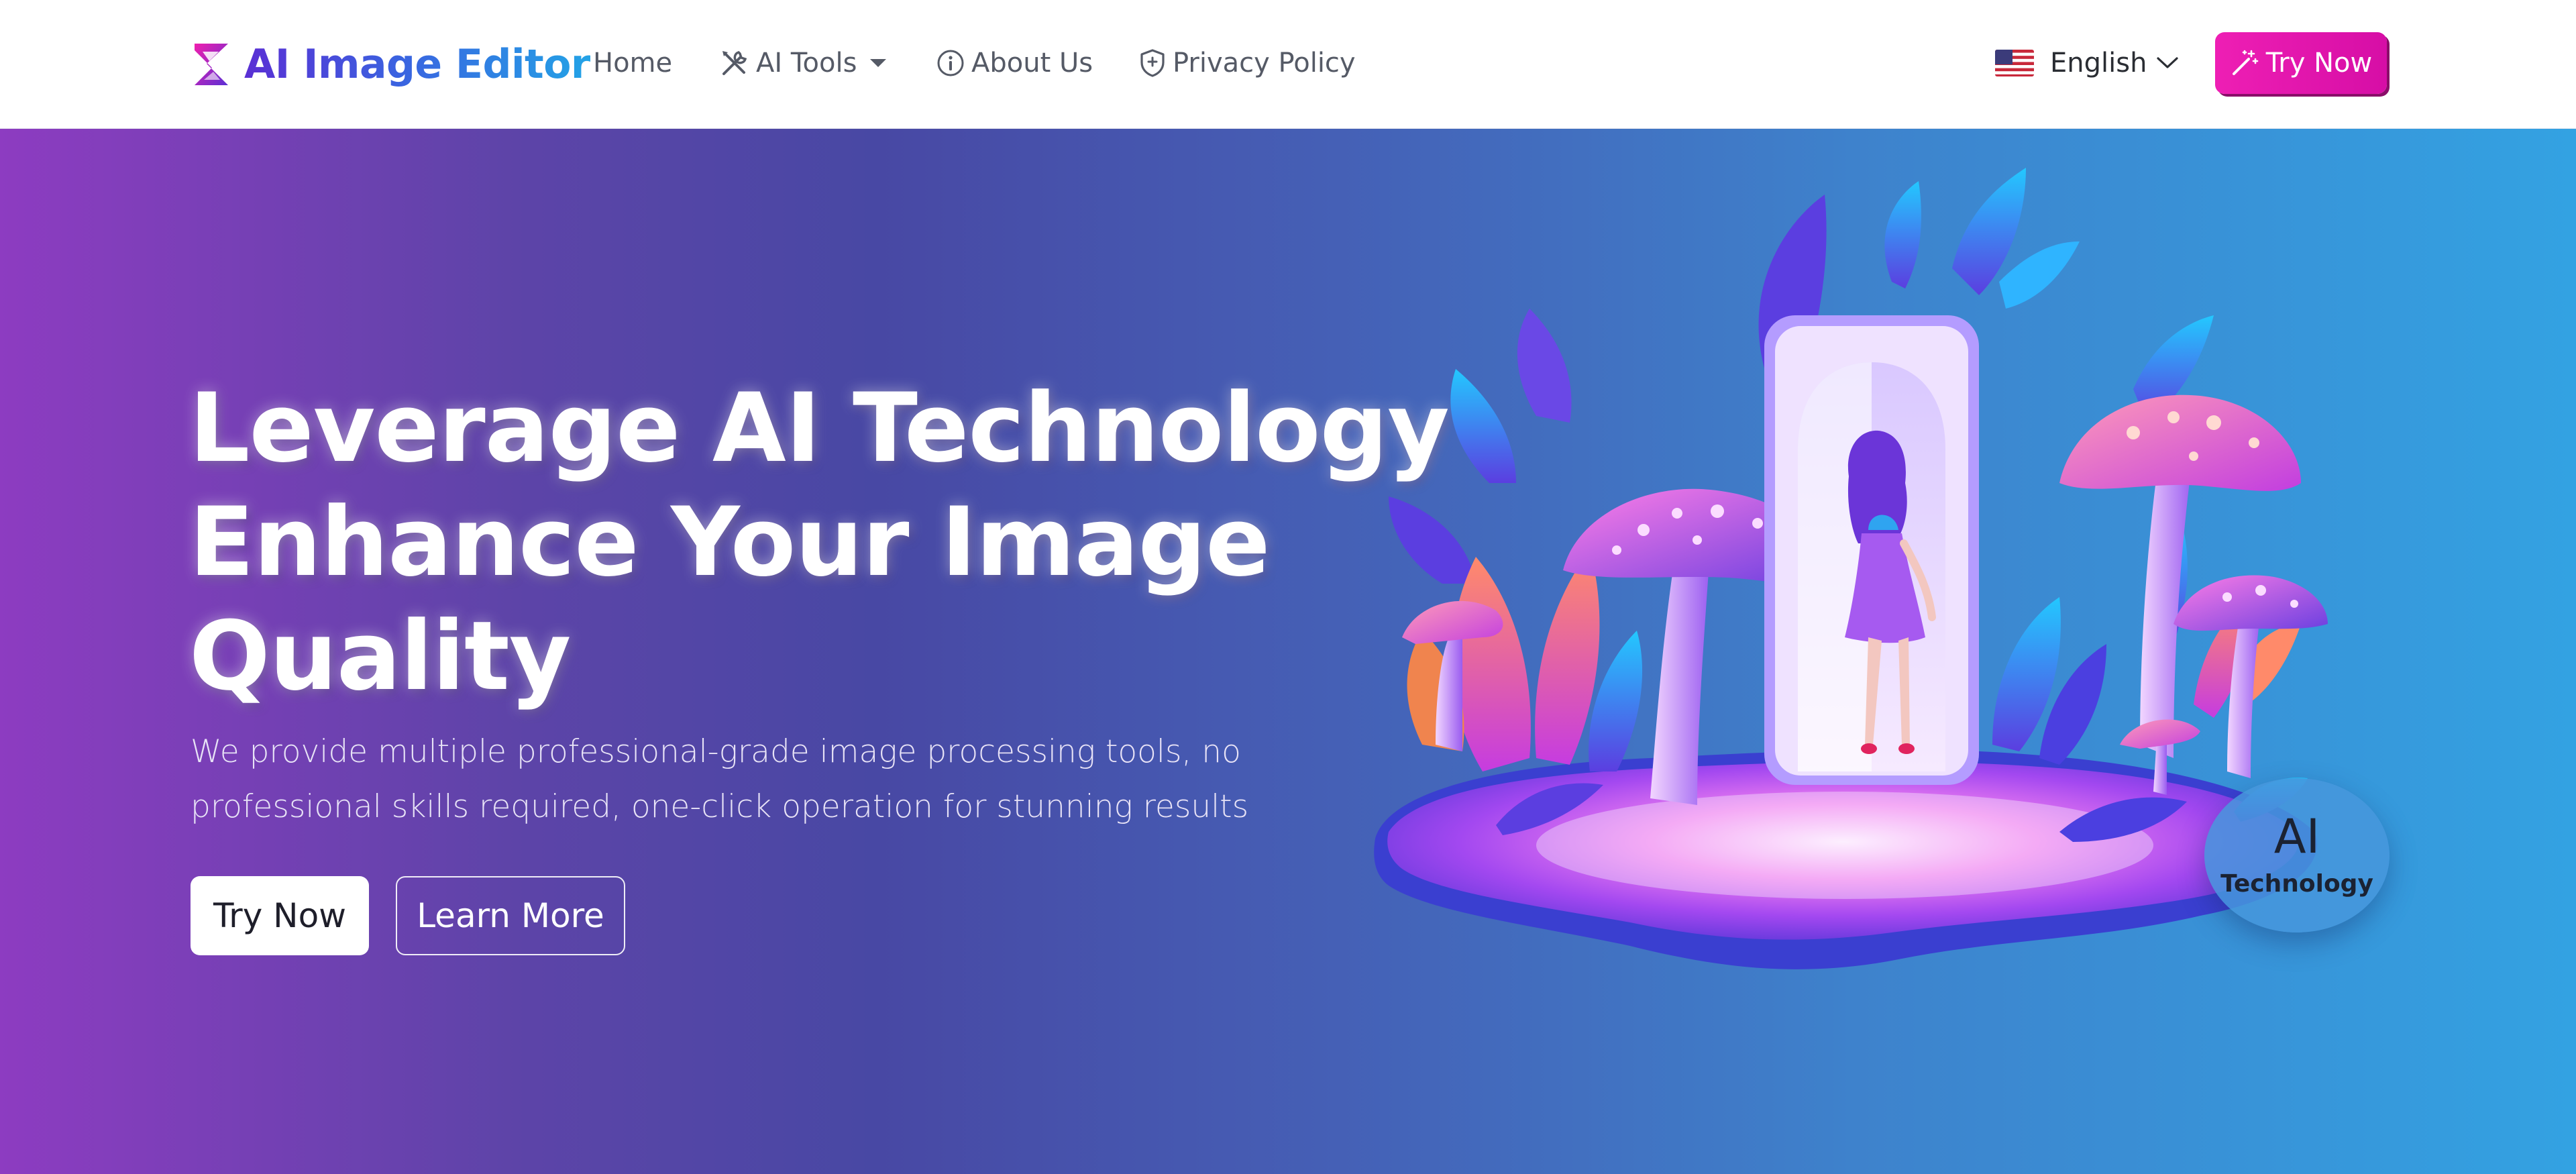  What do you see at coordinates (950, 63) in the screenshot?
I see `info-icon` at bounding box center [950, 63].